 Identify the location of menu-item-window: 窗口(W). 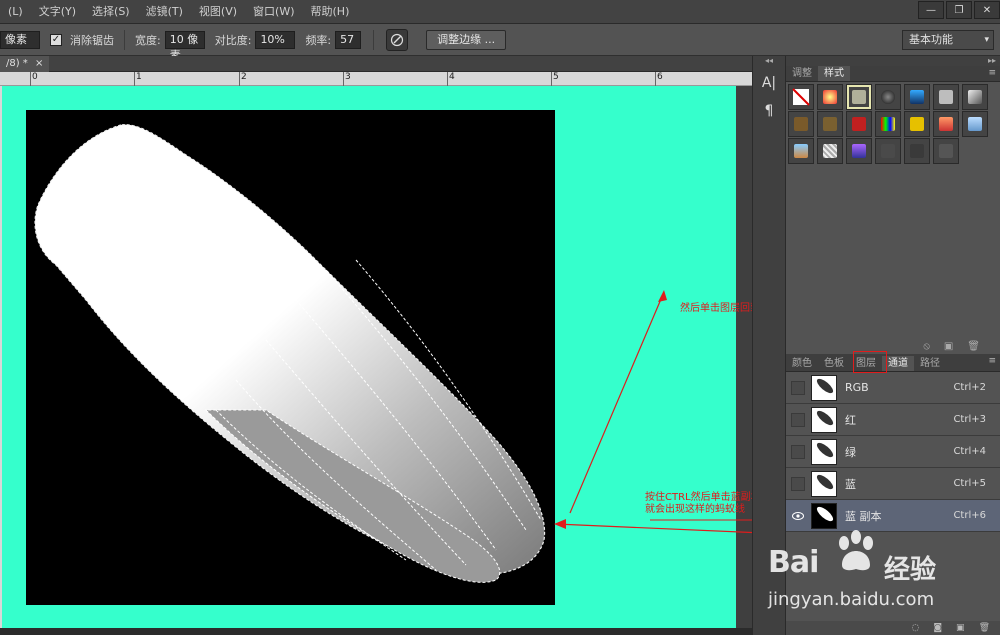
(273, 12).